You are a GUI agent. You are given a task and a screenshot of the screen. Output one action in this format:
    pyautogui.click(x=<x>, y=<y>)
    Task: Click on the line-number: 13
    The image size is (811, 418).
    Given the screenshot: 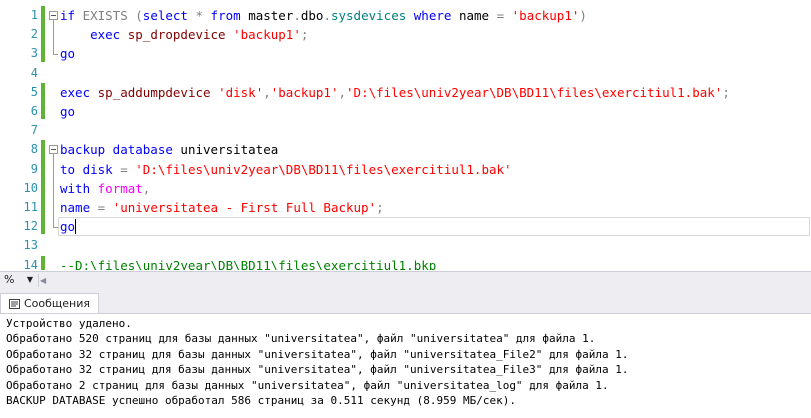 What is the action you would take?
    pyautogui.click(x=30, y=245)
    